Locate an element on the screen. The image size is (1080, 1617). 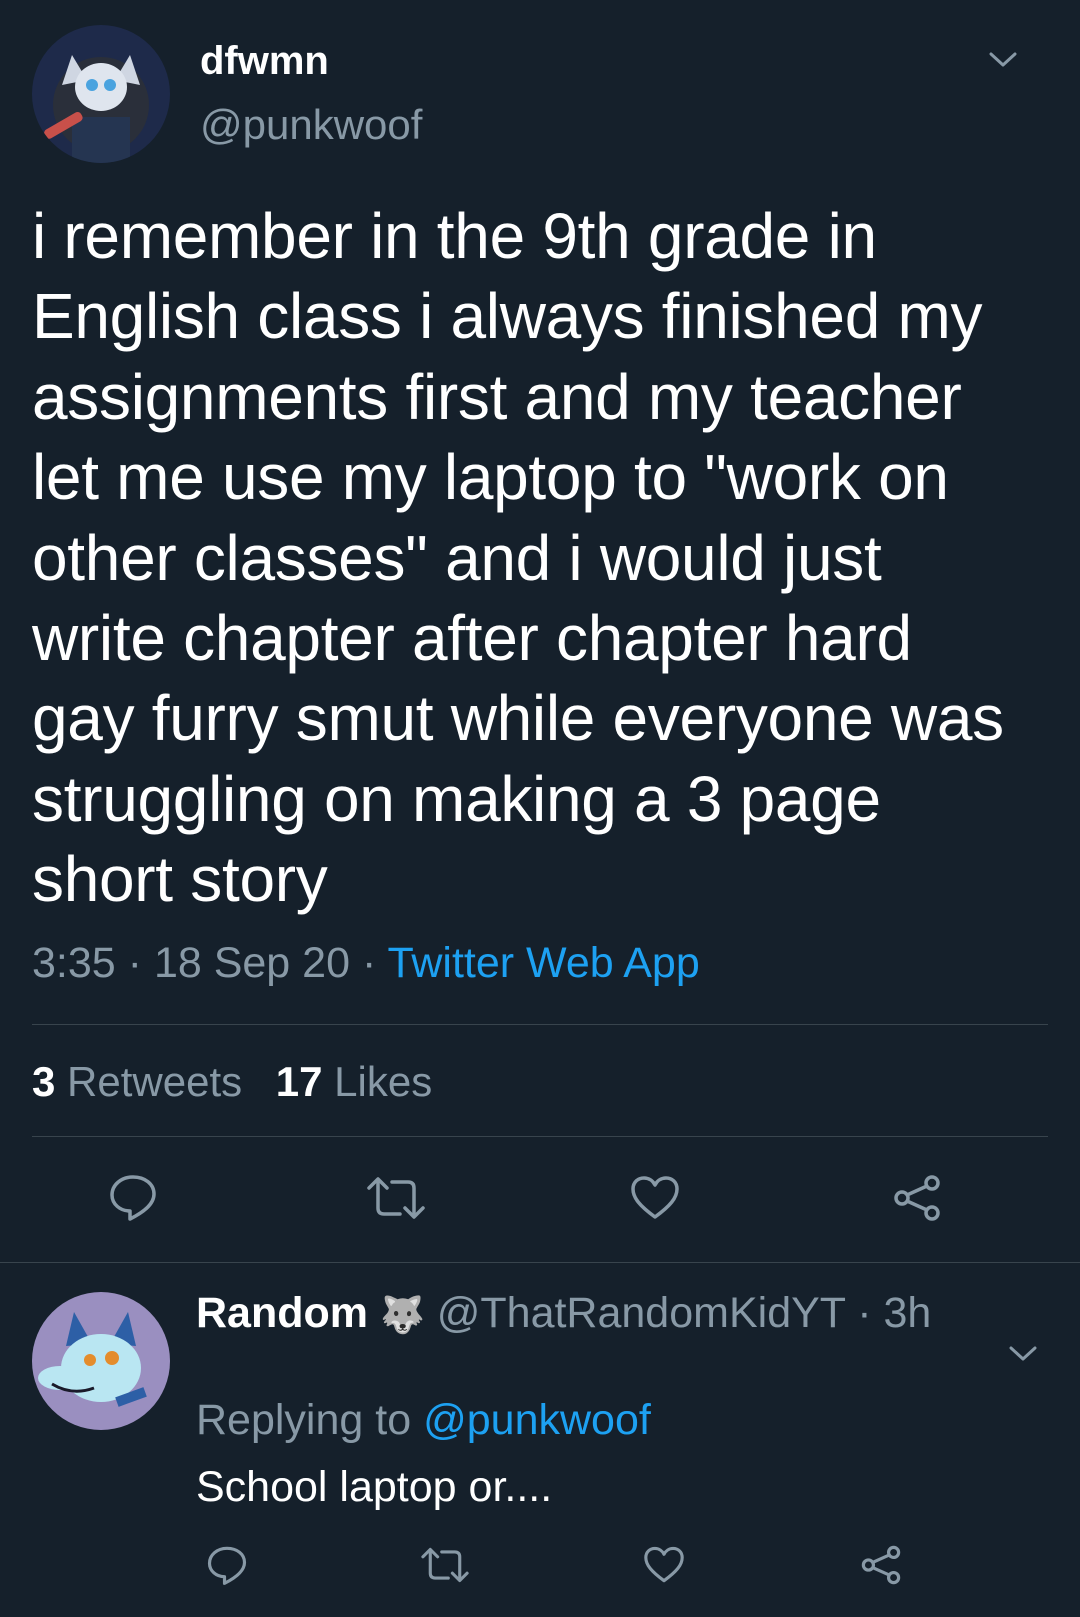
tweet-time: 3:35 is located at coordinates (74, 963).